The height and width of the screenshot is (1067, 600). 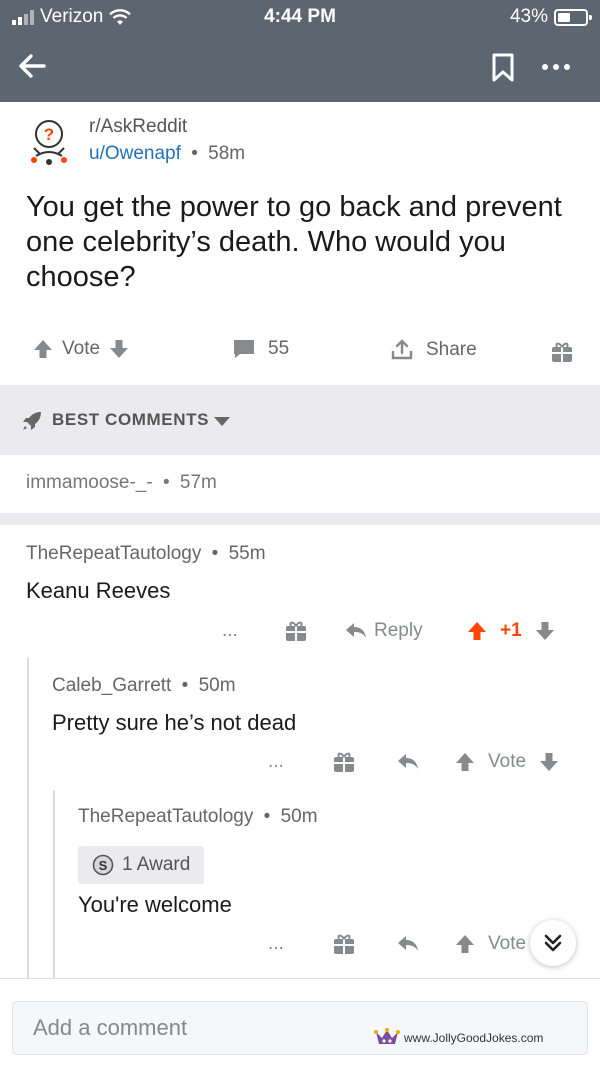 I want to click on rocket-icon, so click(x=32, y=421).